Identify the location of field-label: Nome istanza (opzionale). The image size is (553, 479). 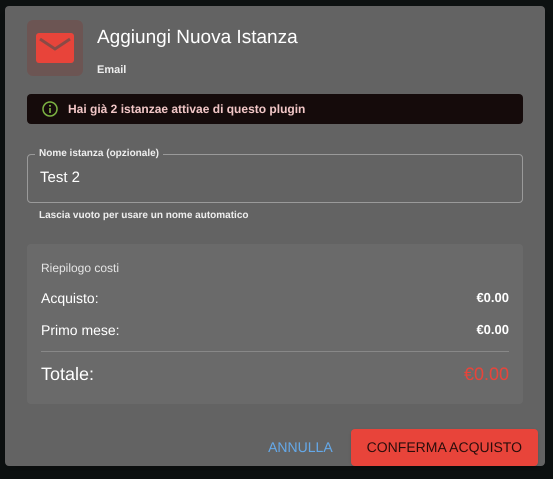
(99, 153).